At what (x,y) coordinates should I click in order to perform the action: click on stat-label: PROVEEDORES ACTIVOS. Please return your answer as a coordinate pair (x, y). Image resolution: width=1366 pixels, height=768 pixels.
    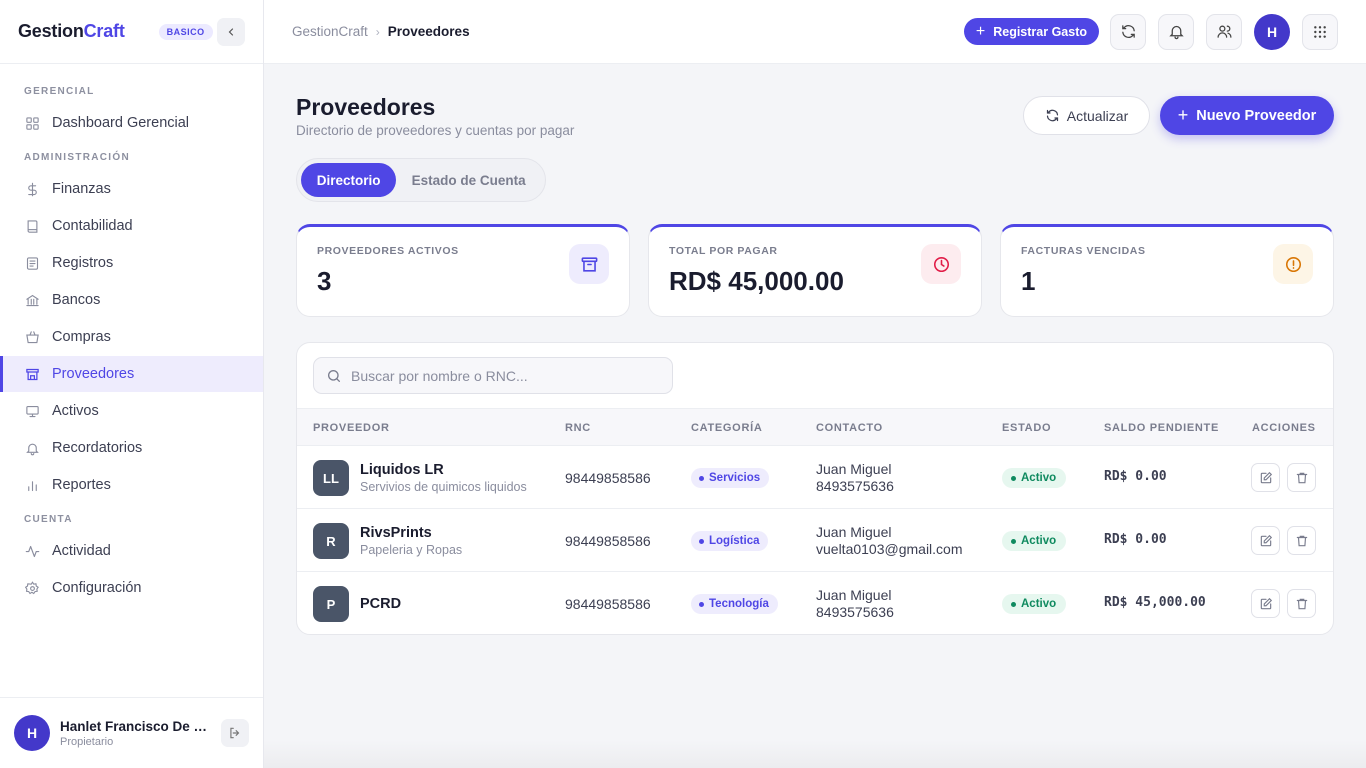
    Looking at the image, I should click on (388, 251).